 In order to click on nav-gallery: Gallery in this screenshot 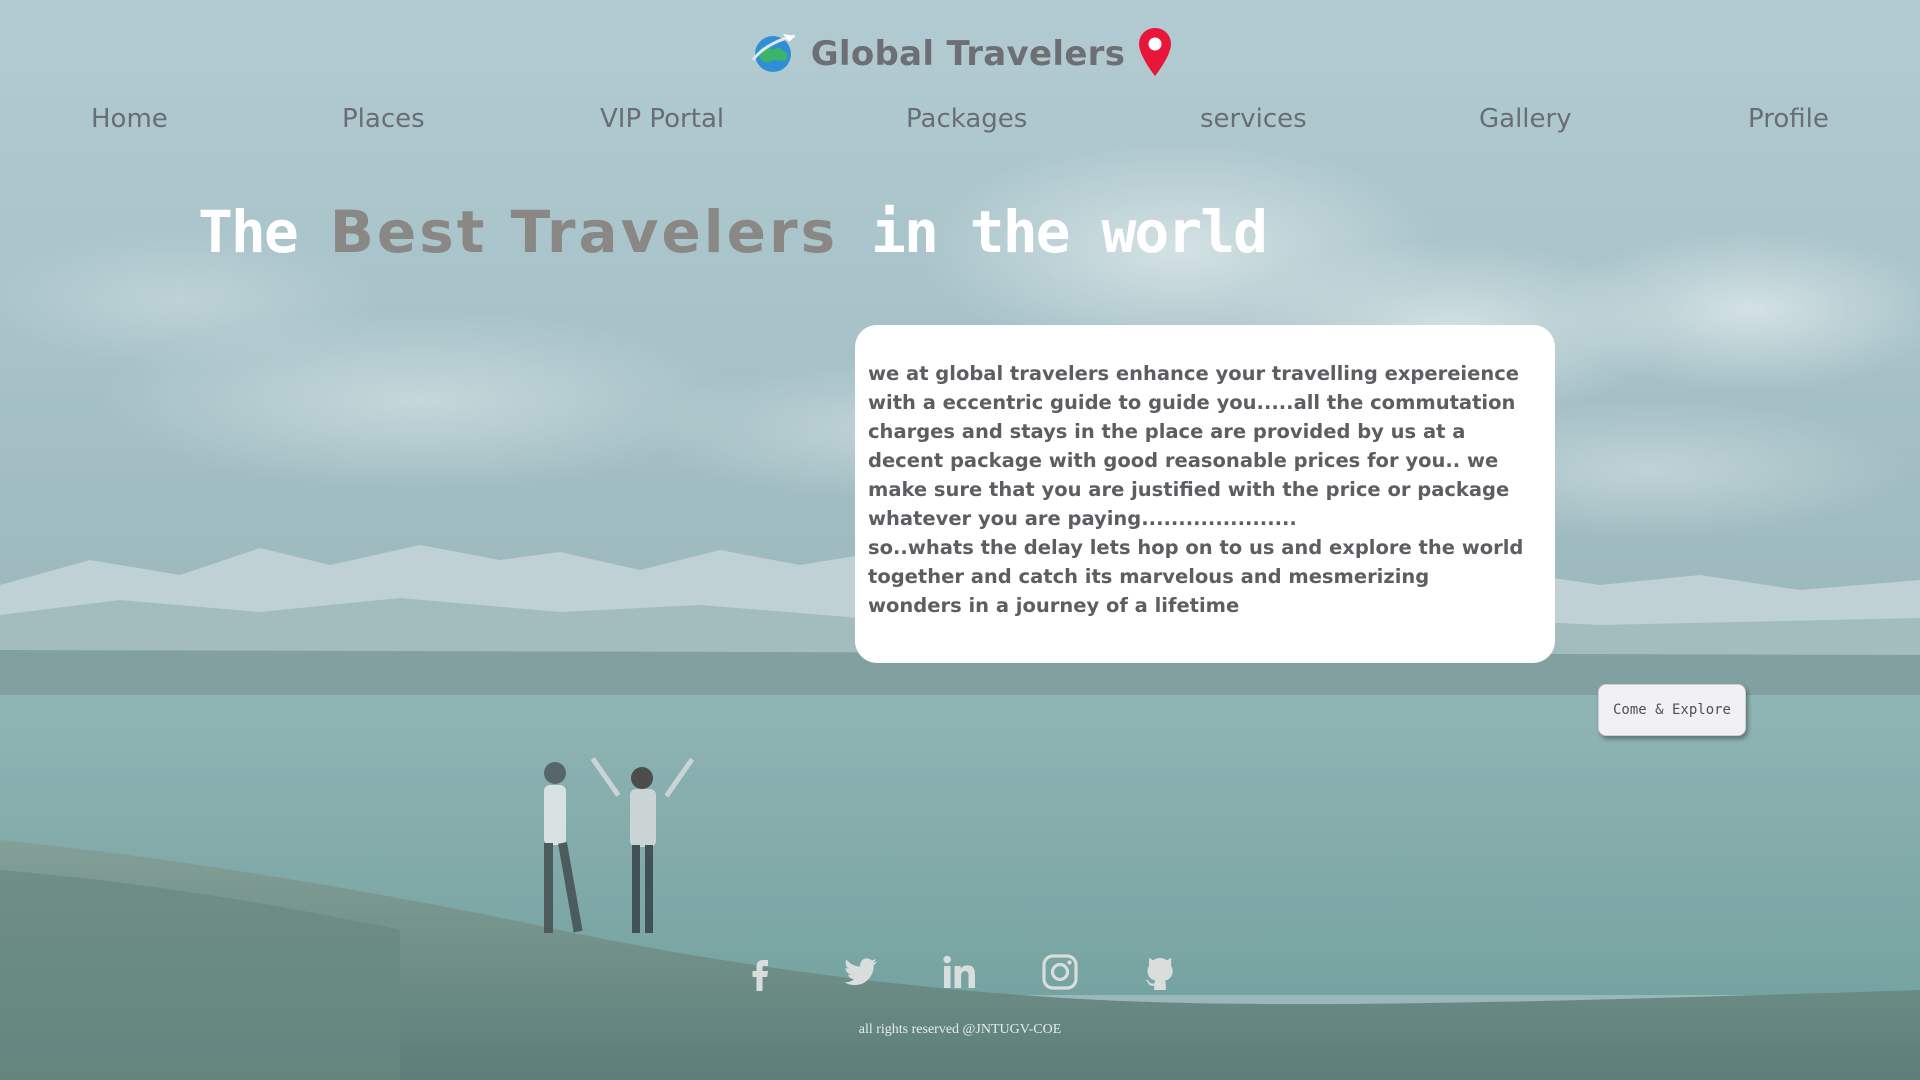, I will do `click(1525, 119)`.